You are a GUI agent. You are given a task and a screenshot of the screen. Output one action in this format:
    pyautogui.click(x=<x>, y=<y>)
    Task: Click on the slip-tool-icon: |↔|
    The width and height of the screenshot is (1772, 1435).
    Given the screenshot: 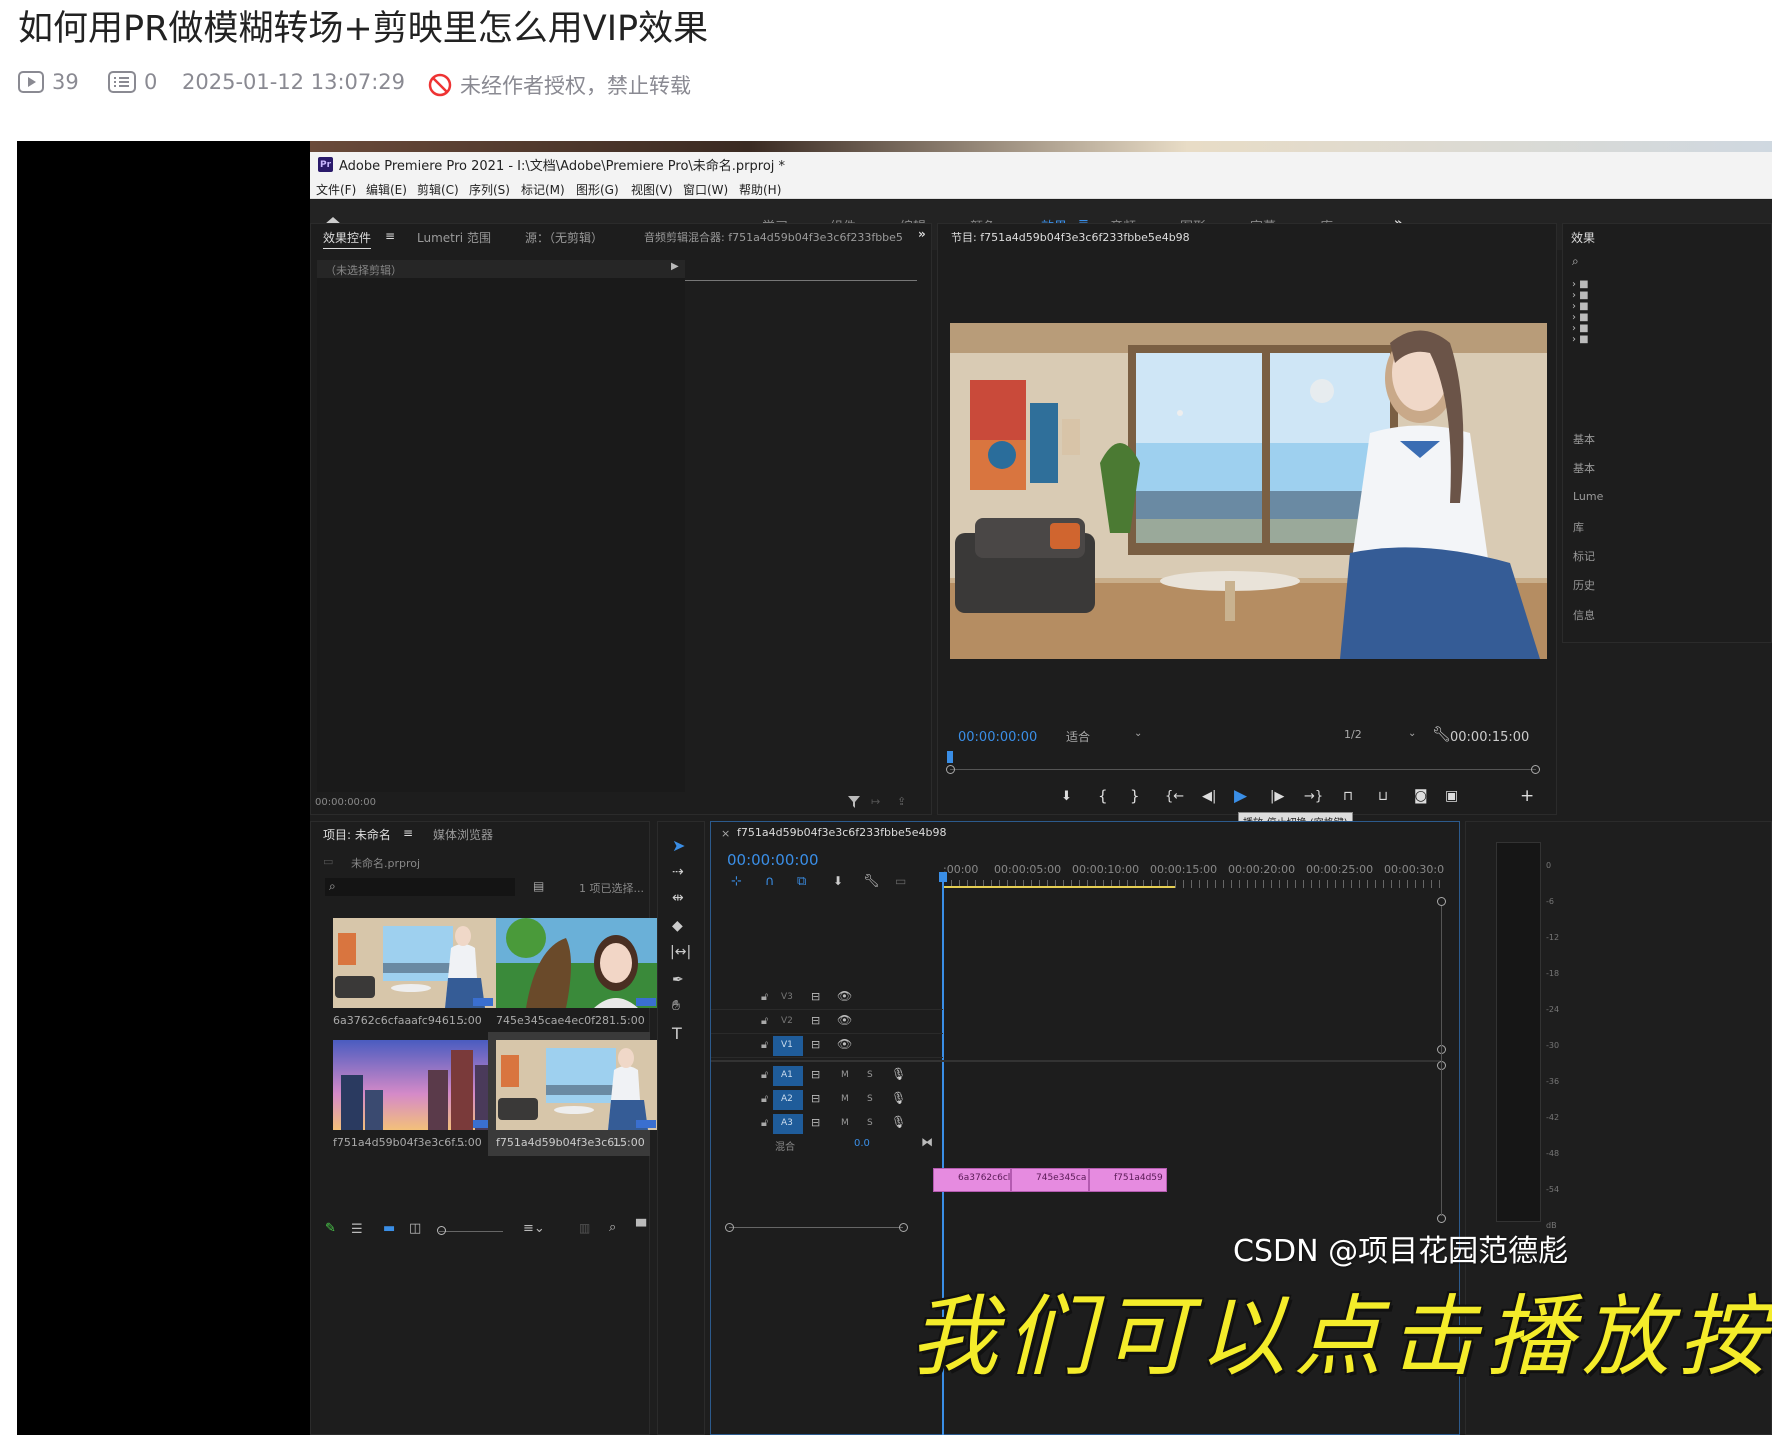 What is the action you would take?
    pyautogui.click(x=680, y=952)
    